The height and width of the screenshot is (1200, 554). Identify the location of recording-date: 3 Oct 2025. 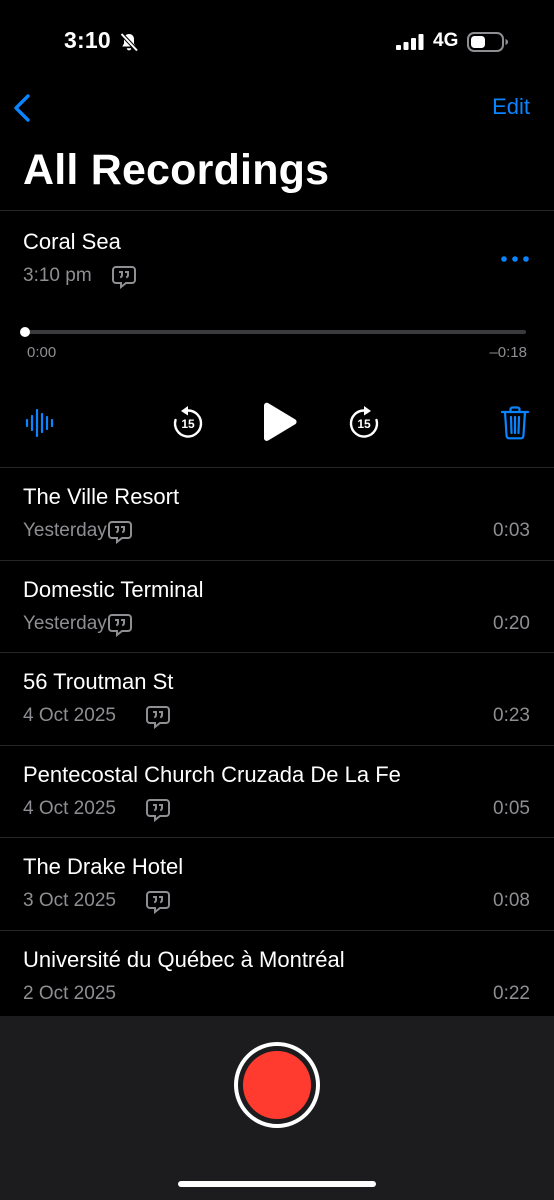
(69, 901).